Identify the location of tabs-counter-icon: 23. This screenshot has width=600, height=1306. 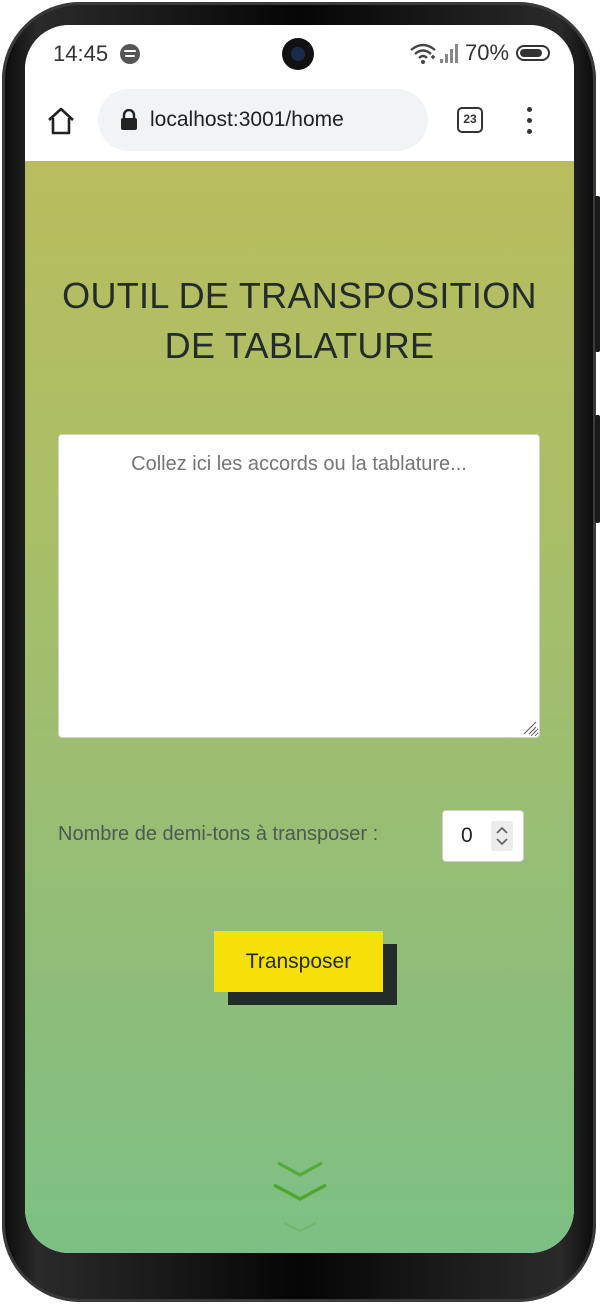
(470, 120).